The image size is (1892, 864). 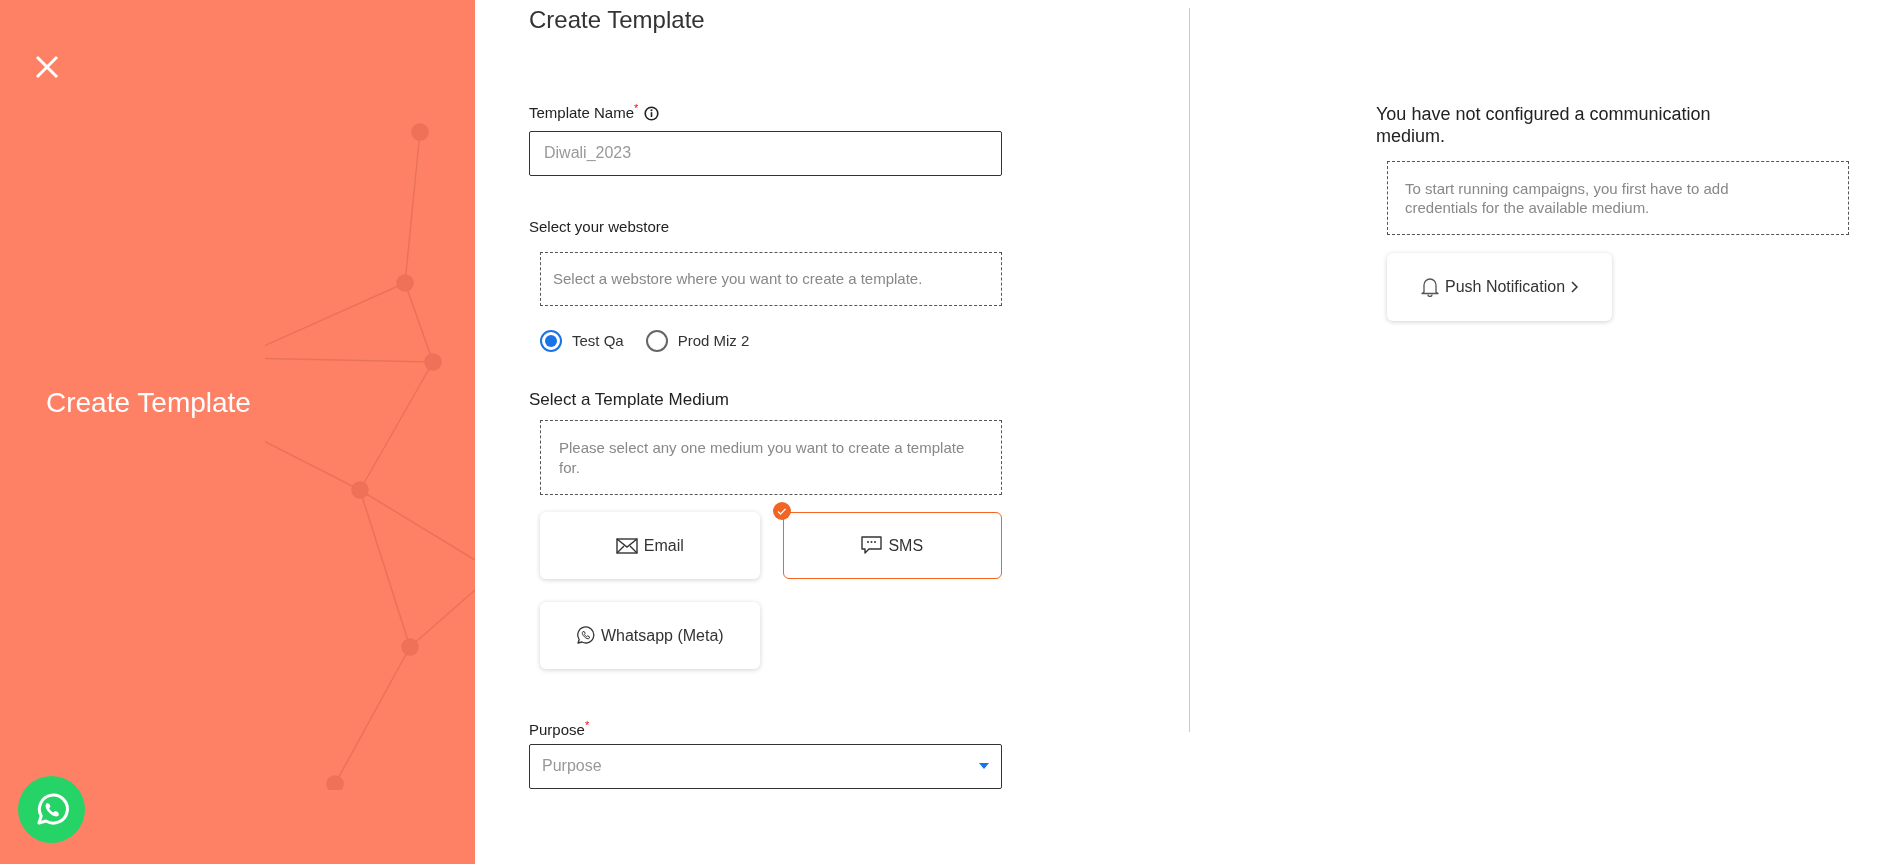 I want to click on close-button, so click(x=47, y=67).